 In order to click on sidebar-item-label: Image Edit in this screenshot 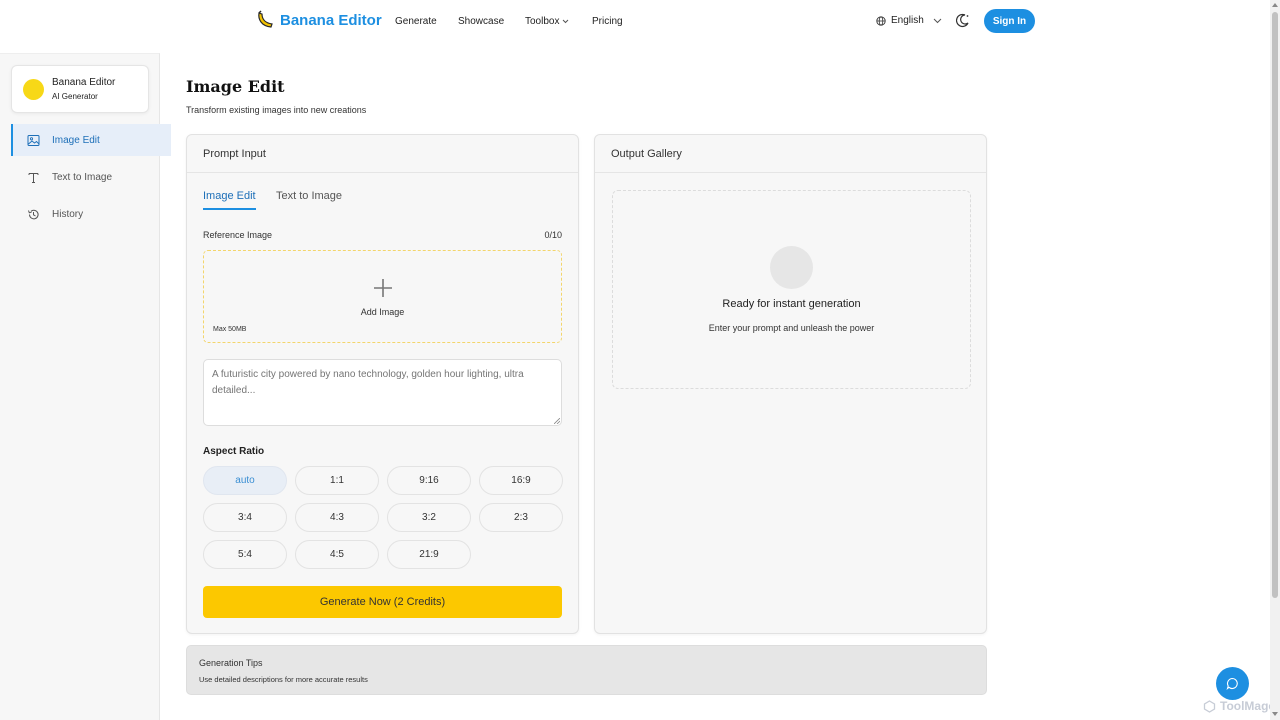, I will do `click(76, 140)`.